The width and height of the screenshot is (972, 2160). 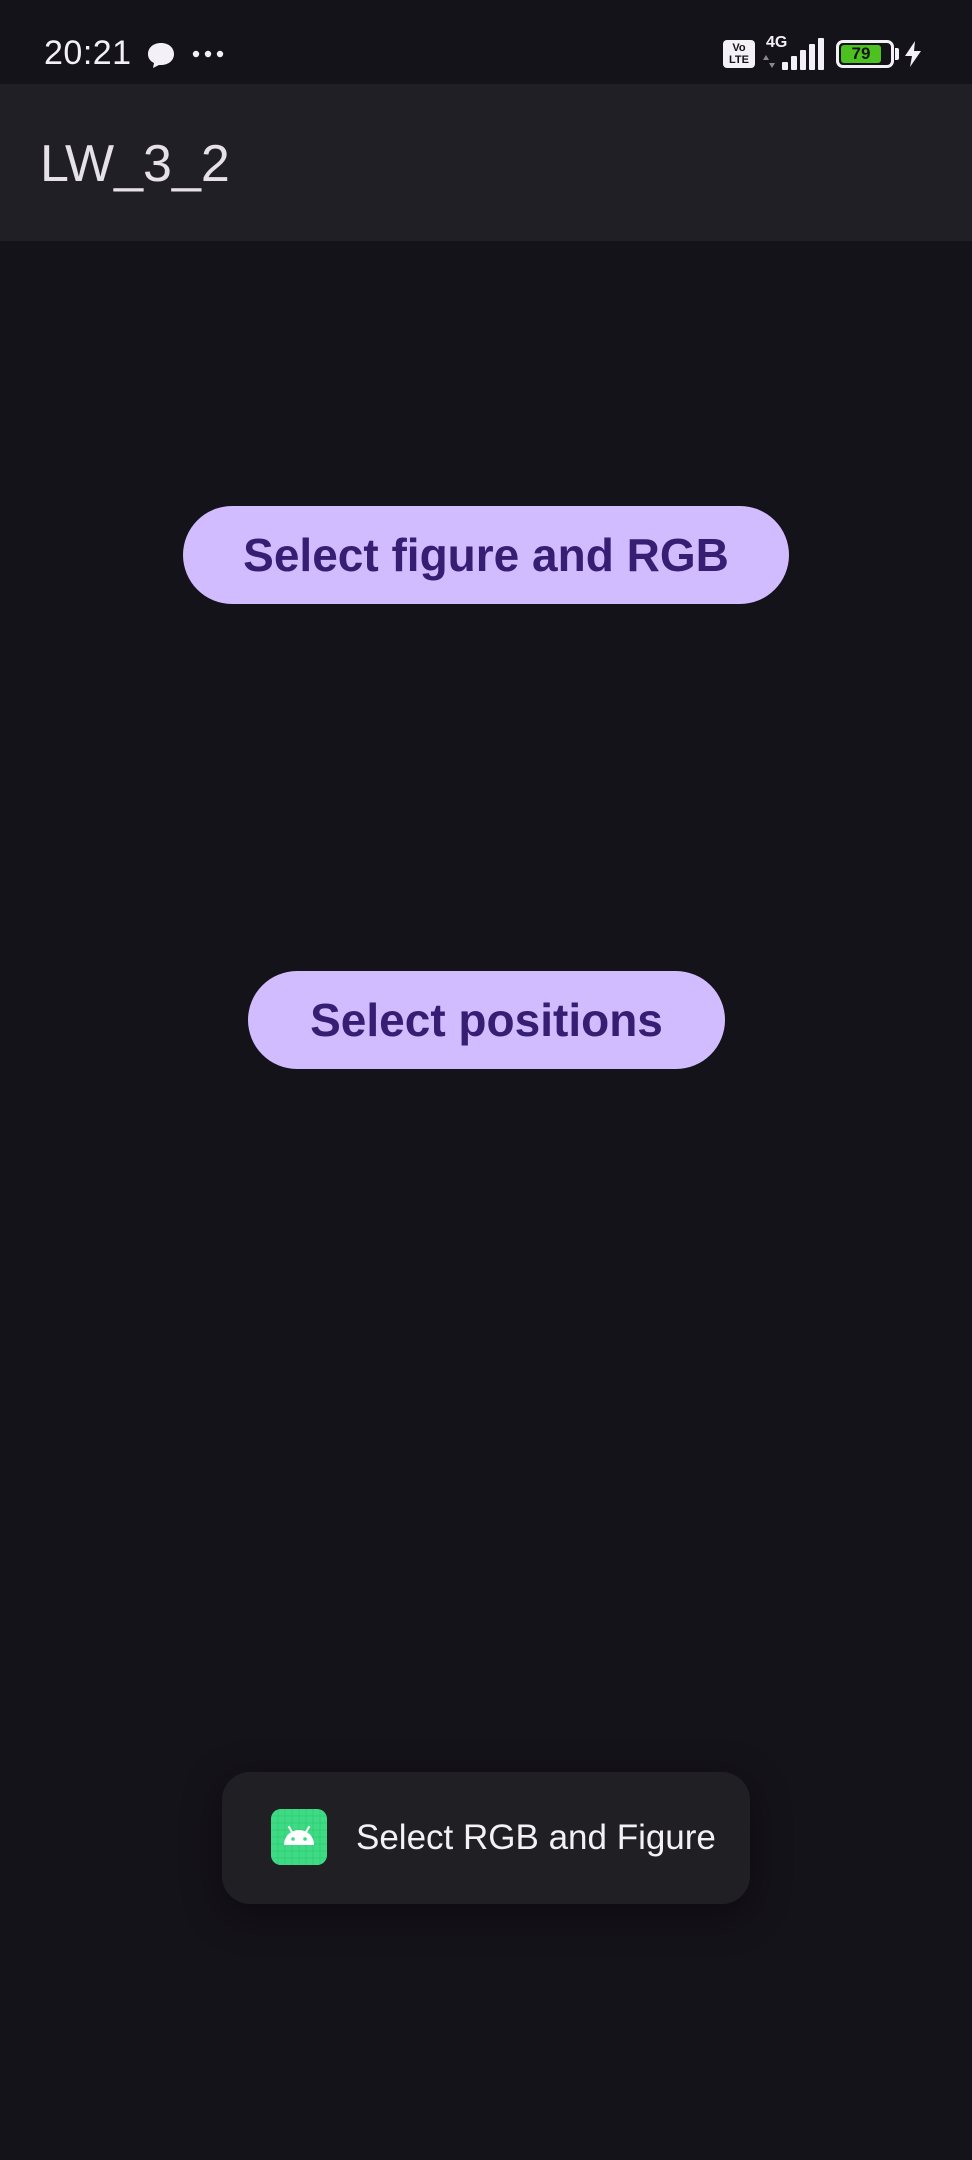 I want to click on app-title: LW_3_2, so click(x=135, y=164).